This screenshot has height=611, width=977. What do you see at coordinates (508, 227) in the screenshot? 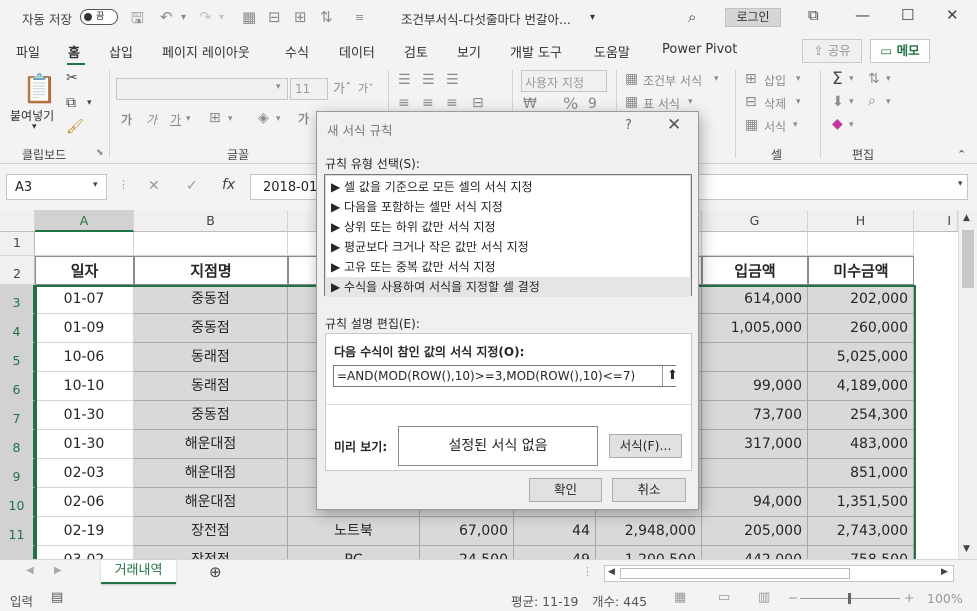
I see `rule-type-item: ▶ 상위 또는 하위 값만 서식 지정` at bounding box center [508, 227].